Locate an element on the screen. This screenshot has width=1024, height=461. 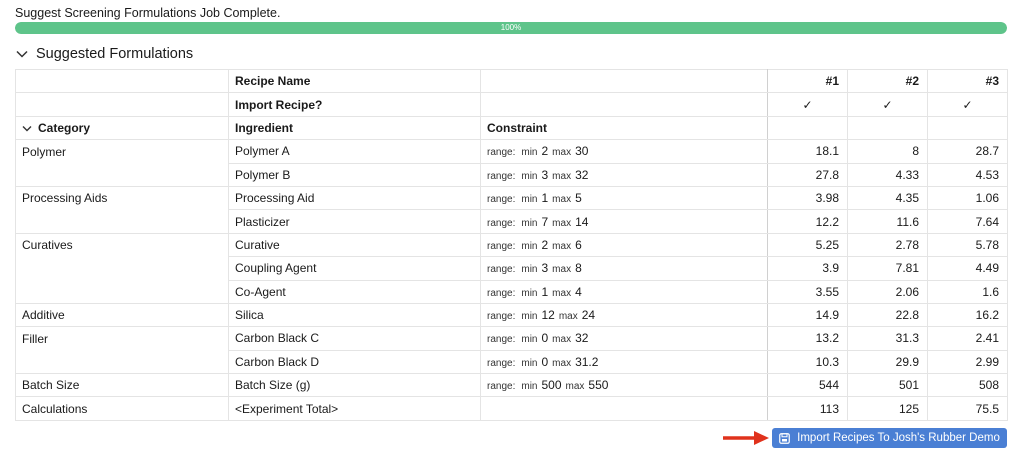
red-arrow-annotation is located at coordinates (746, 438).